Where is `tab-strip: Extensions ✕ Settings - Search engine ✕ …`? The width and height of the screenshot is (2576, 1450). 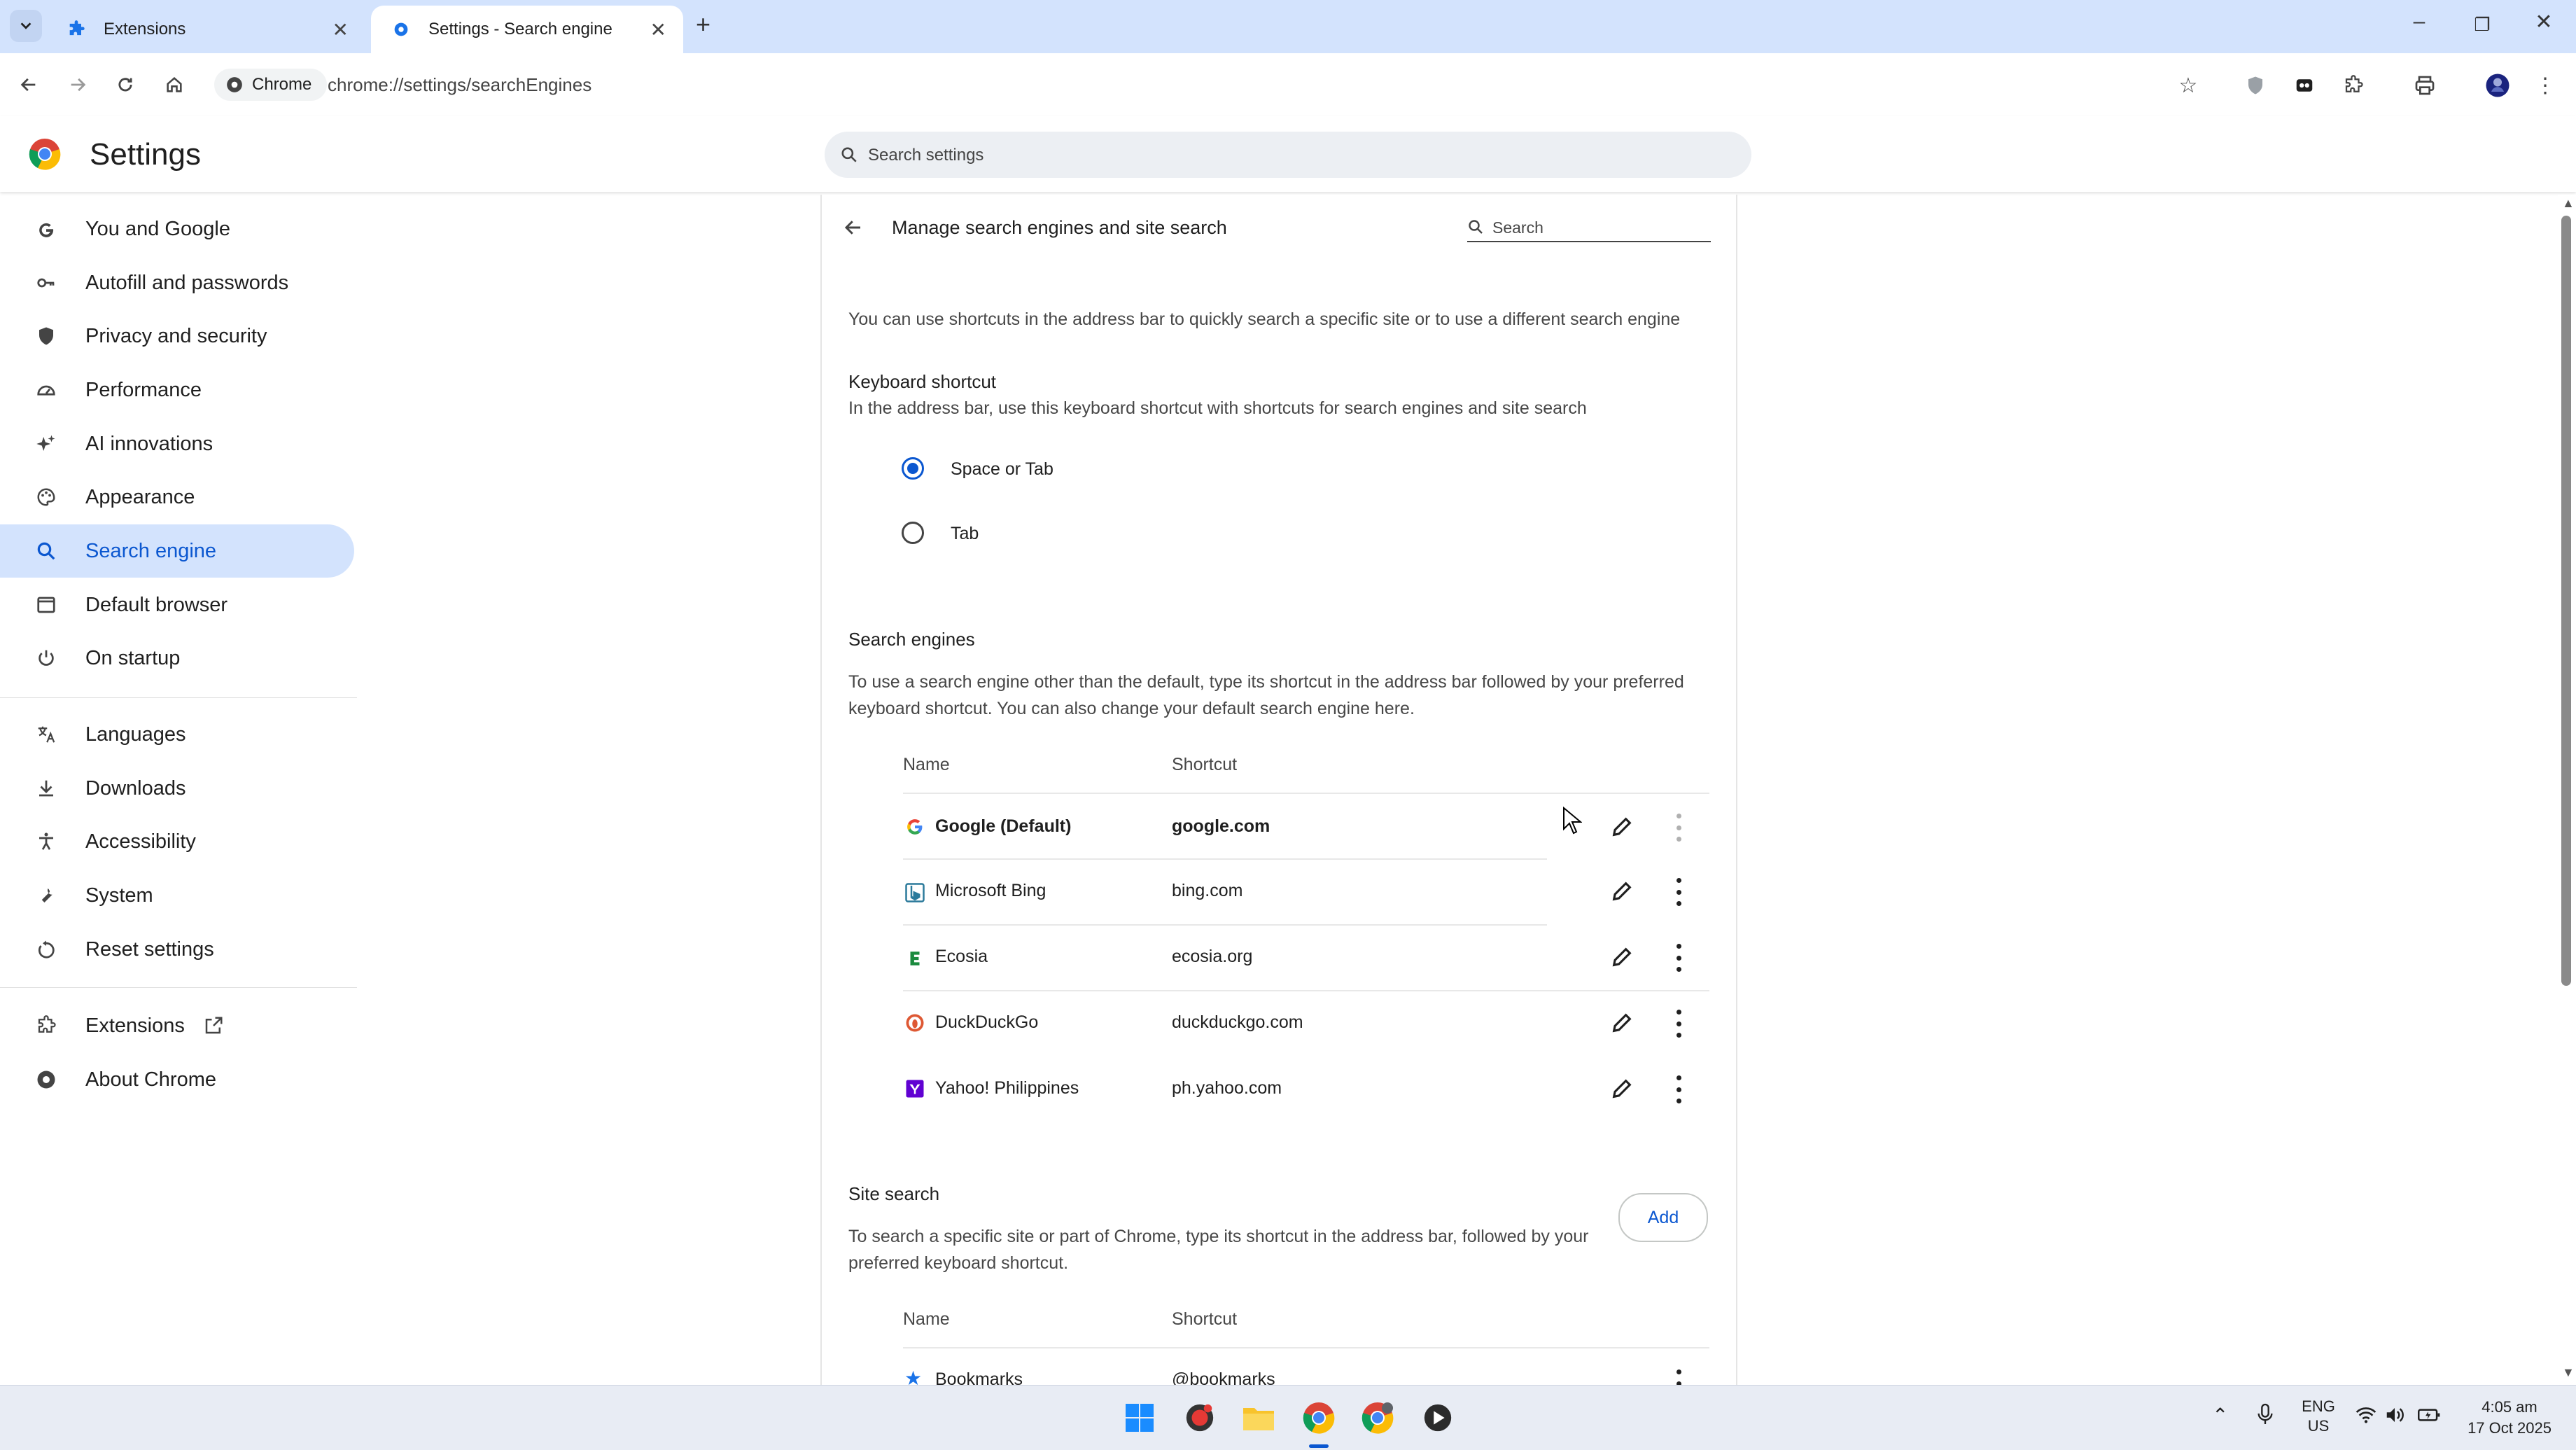 tab-strip: Extensions ✕ Settings - Search engine ✕ … is located at coordinates (1288, 26).